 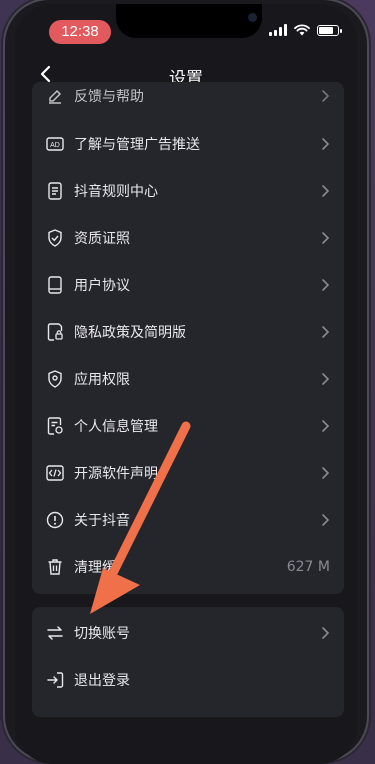 What do you see at coordinates (252, 17) in the screenshot?
I see `camera-icon` at bounding box center [252, 17].